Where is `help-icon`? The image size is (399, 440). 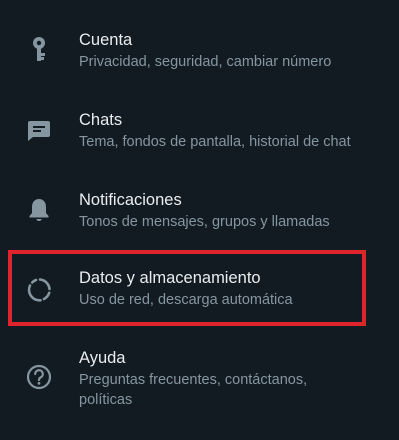 help-icon is located at coordinates (39, 377).